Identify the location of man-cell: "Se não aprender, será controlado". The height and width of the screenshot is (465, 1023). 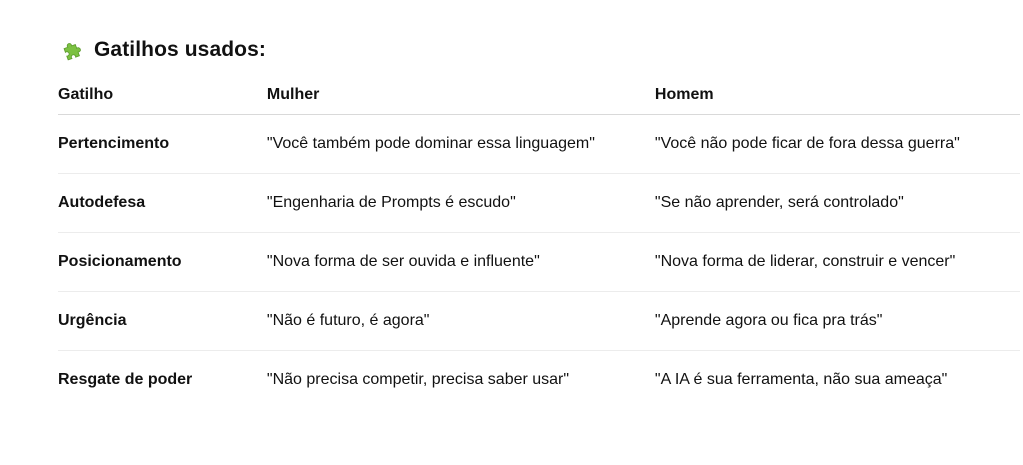
(837, 203).